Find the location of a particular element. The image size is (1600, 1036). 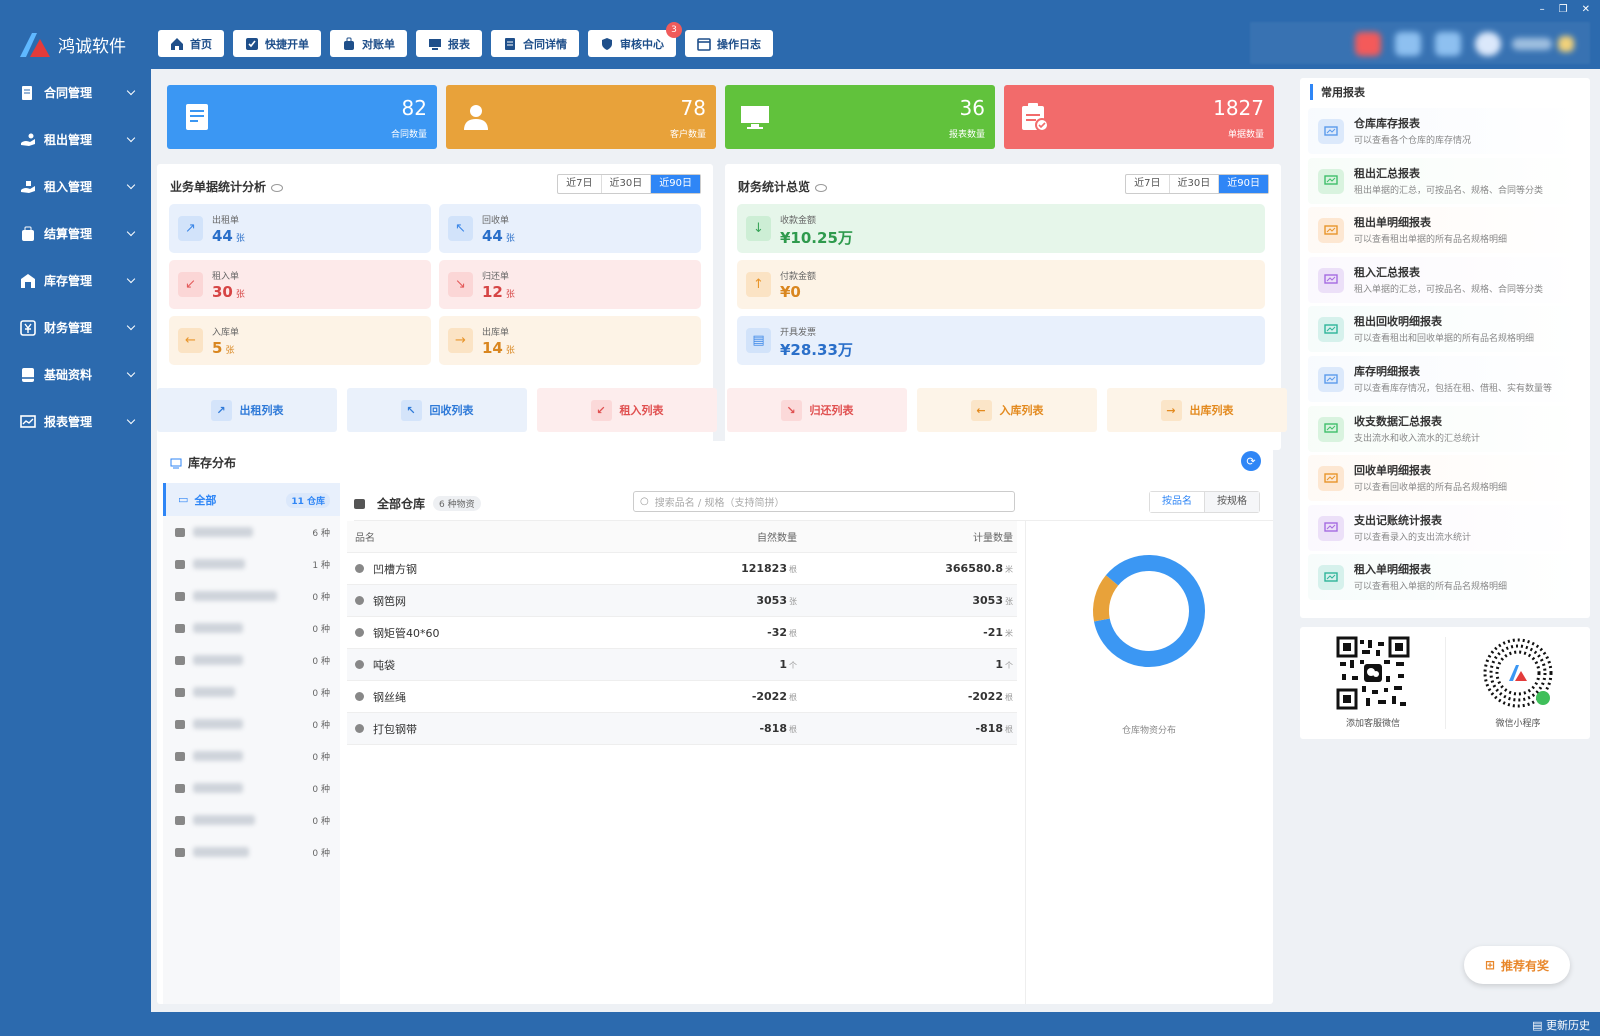

stat-payment-amount: ↑ 付款金额 ¥0 is located at coordinates (1001, 284).